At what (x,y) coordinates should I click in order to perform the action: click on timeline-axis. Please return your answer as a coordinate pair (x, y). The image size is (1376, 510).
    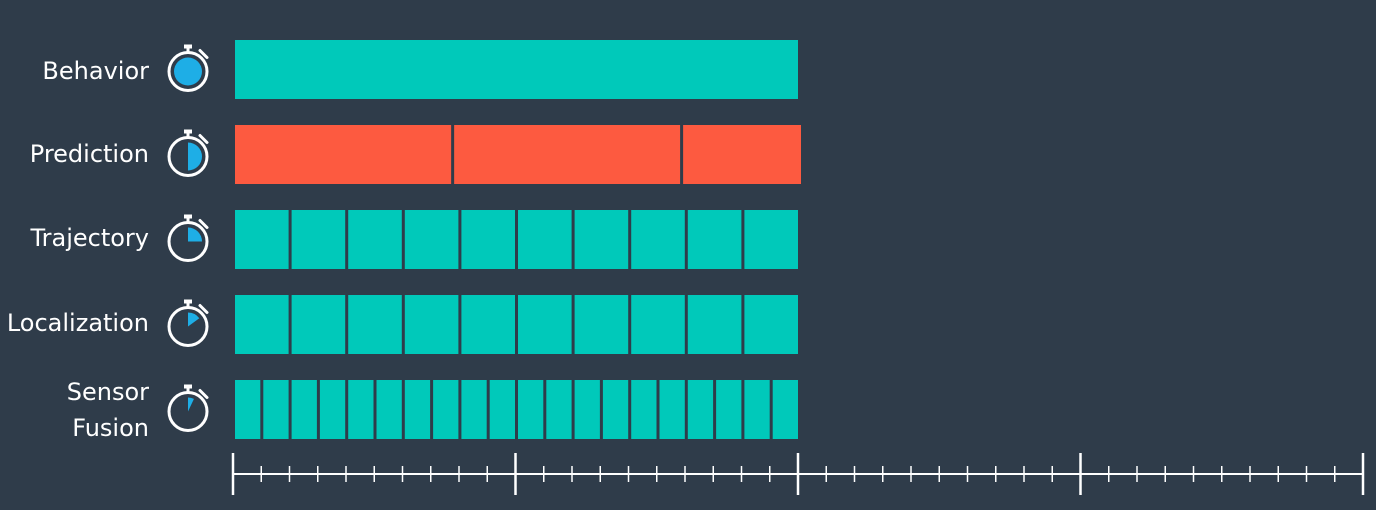
    Looking at the image, I should click on (798, 474).